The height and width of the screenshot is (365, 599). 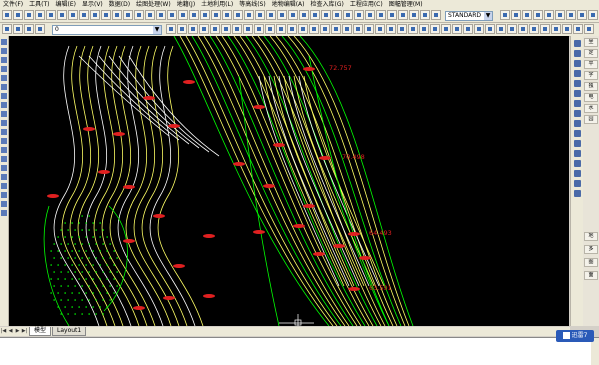 I want to click on tab-nav-last: ▶|, so click(x=24, y=331).